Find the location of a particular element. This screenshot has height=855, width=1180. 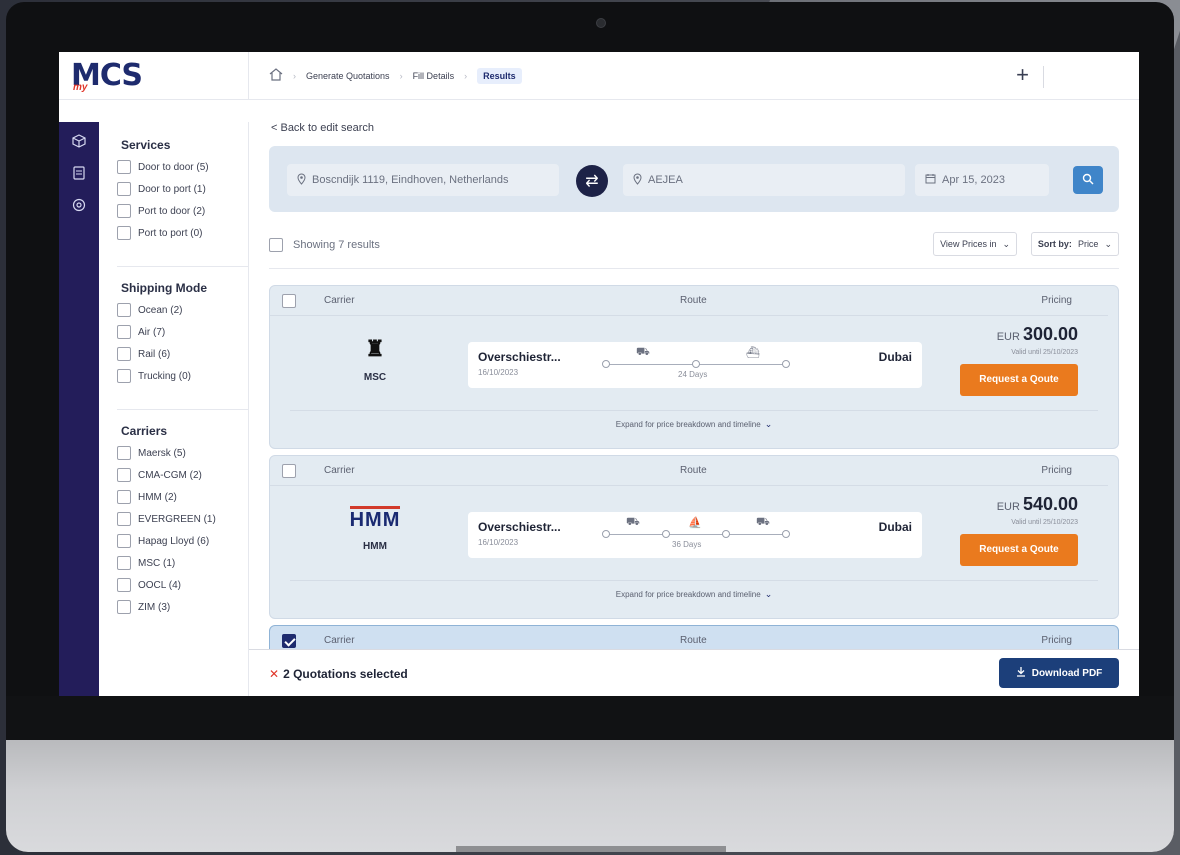

breadcrumb-item-current: Results is located at coordinates (499, 75).